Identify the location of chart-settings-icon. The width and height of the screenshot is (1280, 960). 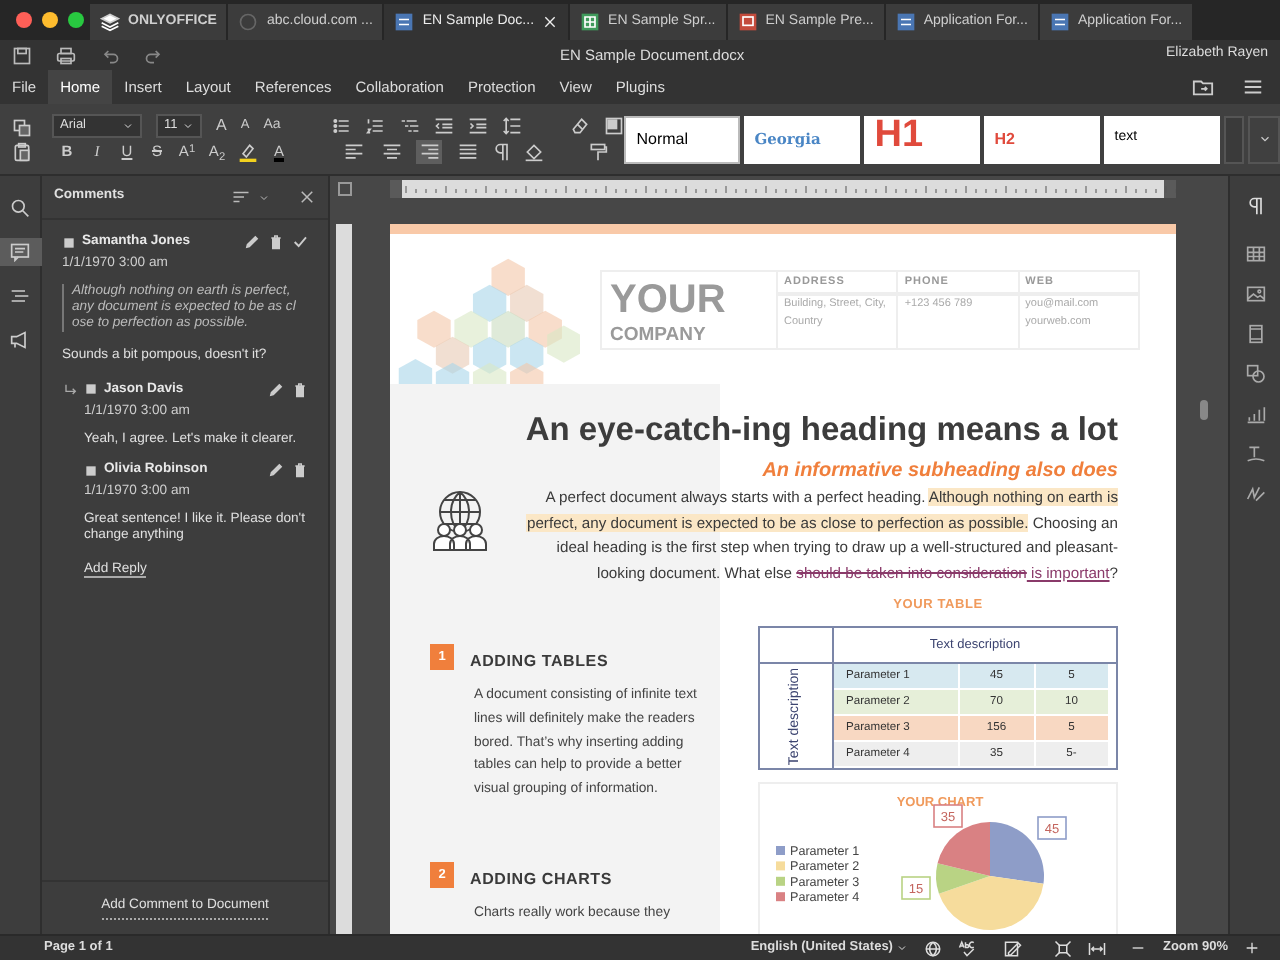
(1255, 414).